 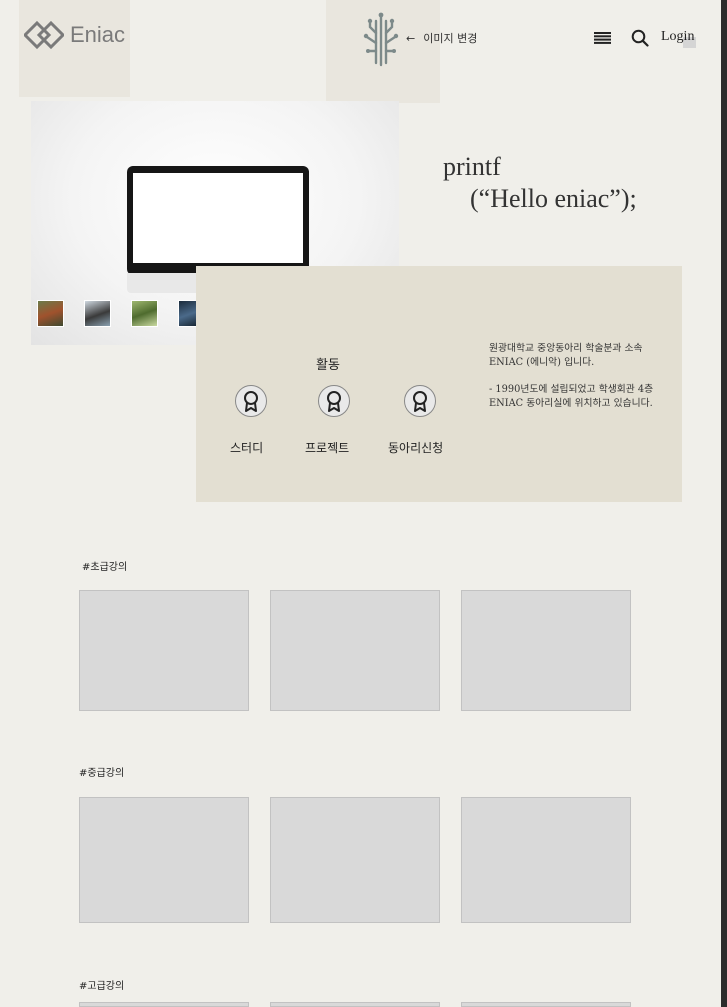 I want to click on monitor-screen, so click(x=218, y=218).